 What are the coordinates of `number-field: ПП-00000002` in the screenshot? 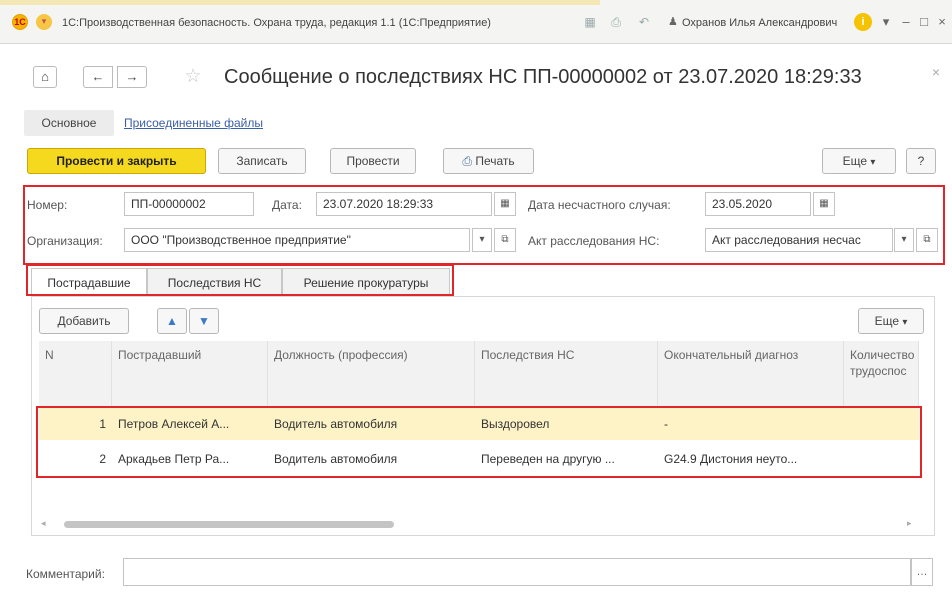 It's located at (189, 204).